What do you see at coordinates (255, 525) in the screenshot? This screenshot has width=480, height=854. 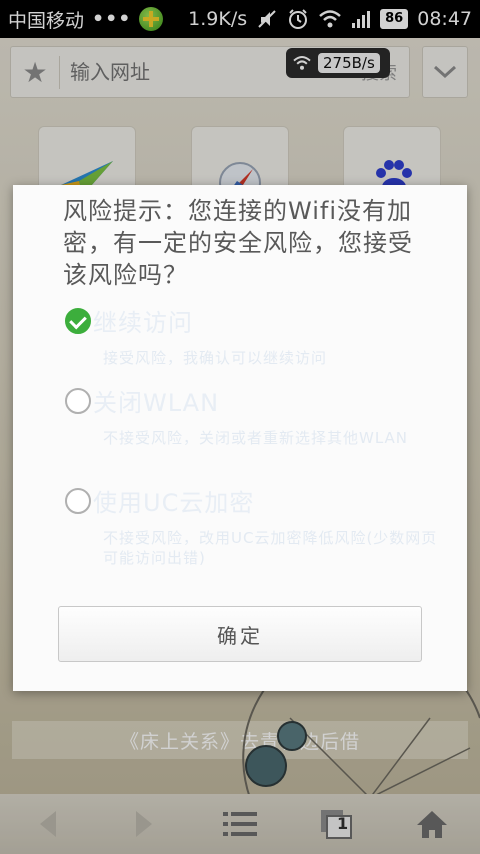 I see `option-uc-encrypt: 使用UC云加密 不接受风险，改用UC云加密降低风险(少数网页可能访问出错)` at bounding box center [255, 525].